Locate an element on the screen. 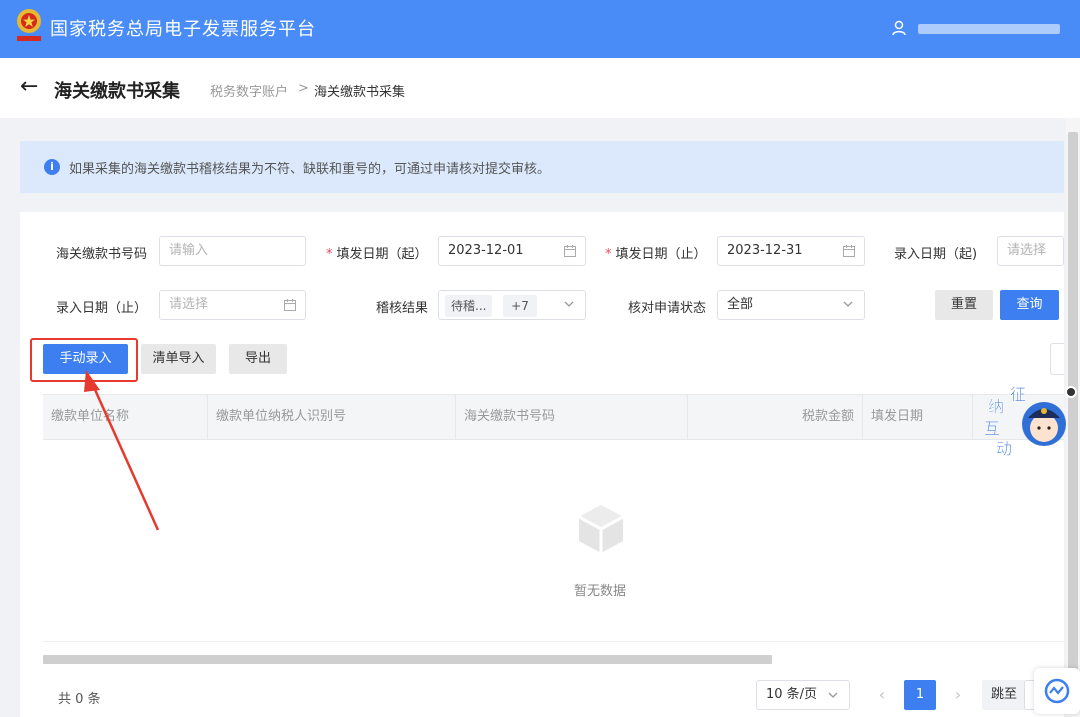 Image resolution: width=1080 pixels, height=717 pixels. mascot-char-hu: 互 is located at coordinates (992, 428).